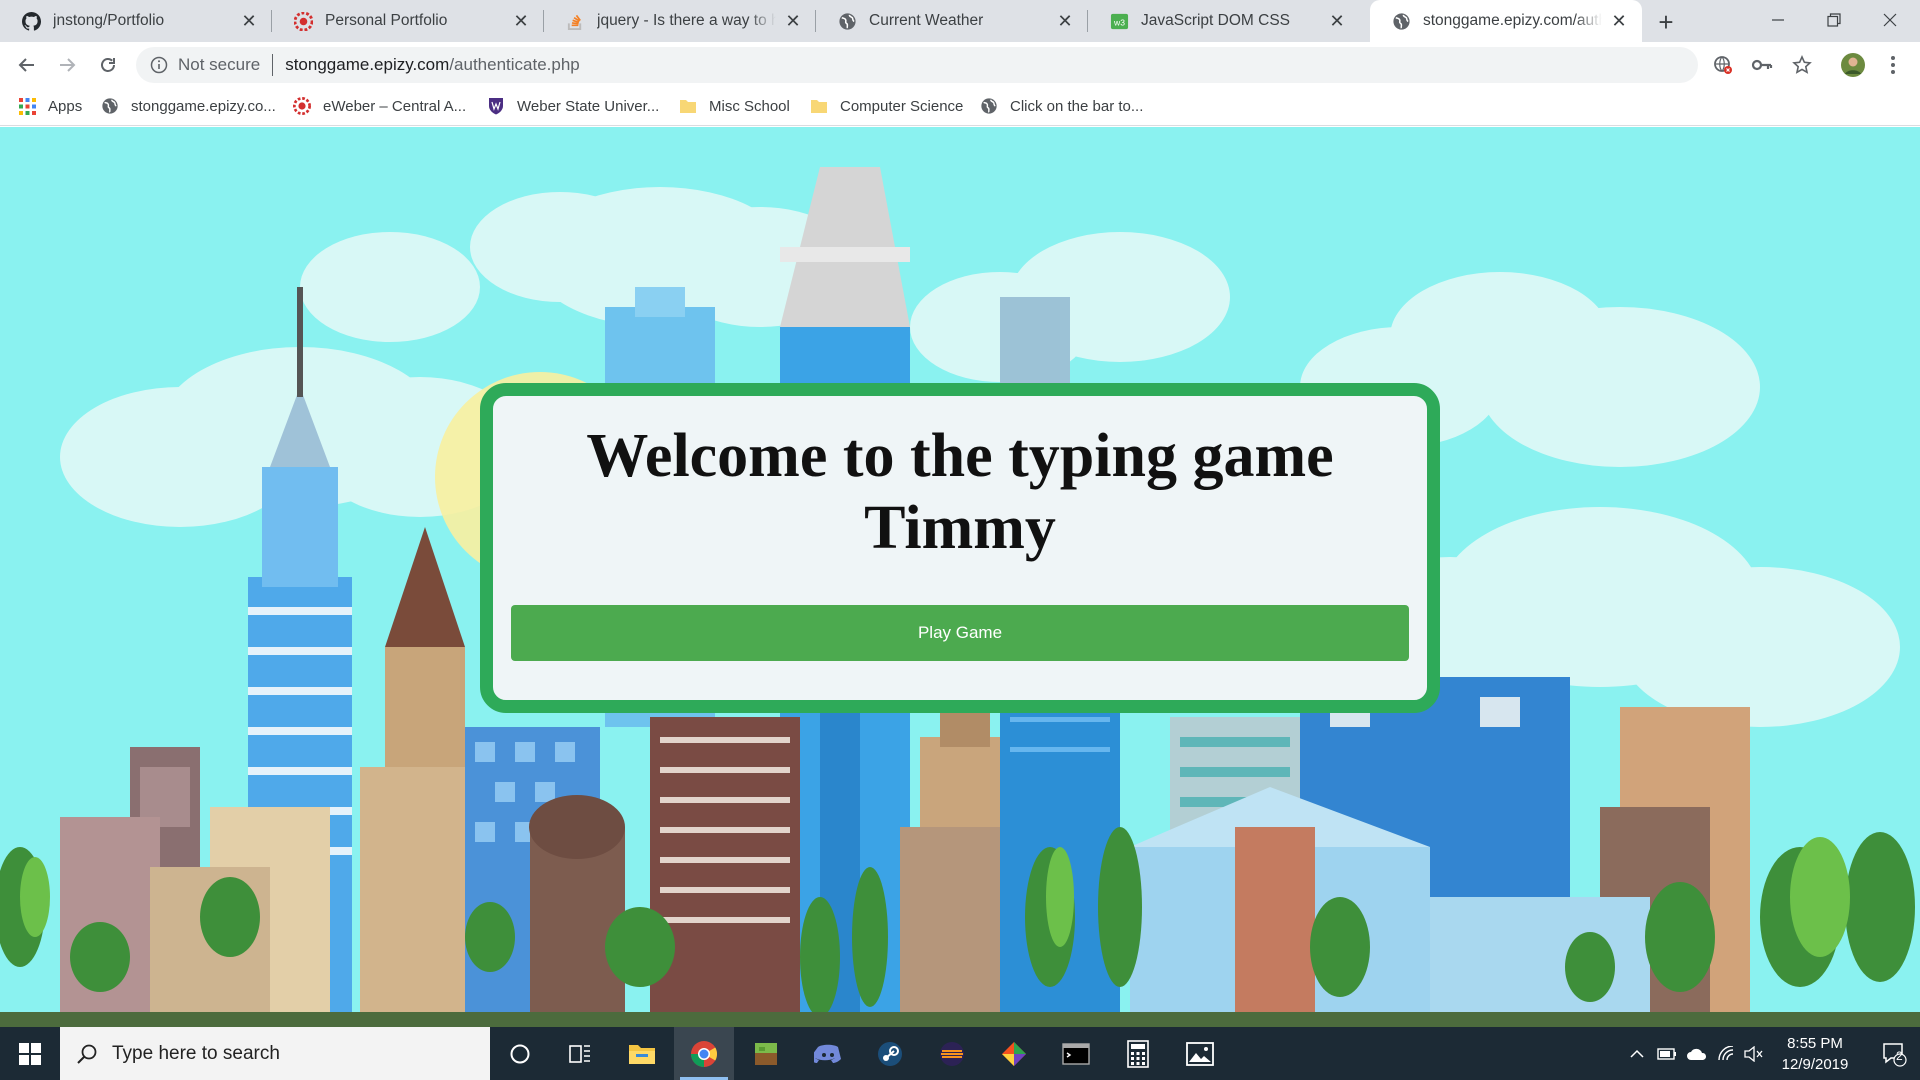  I want to click on windows-taskbar: Type here to search 8:55 PM 12/9/2019 2, so click(960, 1053).